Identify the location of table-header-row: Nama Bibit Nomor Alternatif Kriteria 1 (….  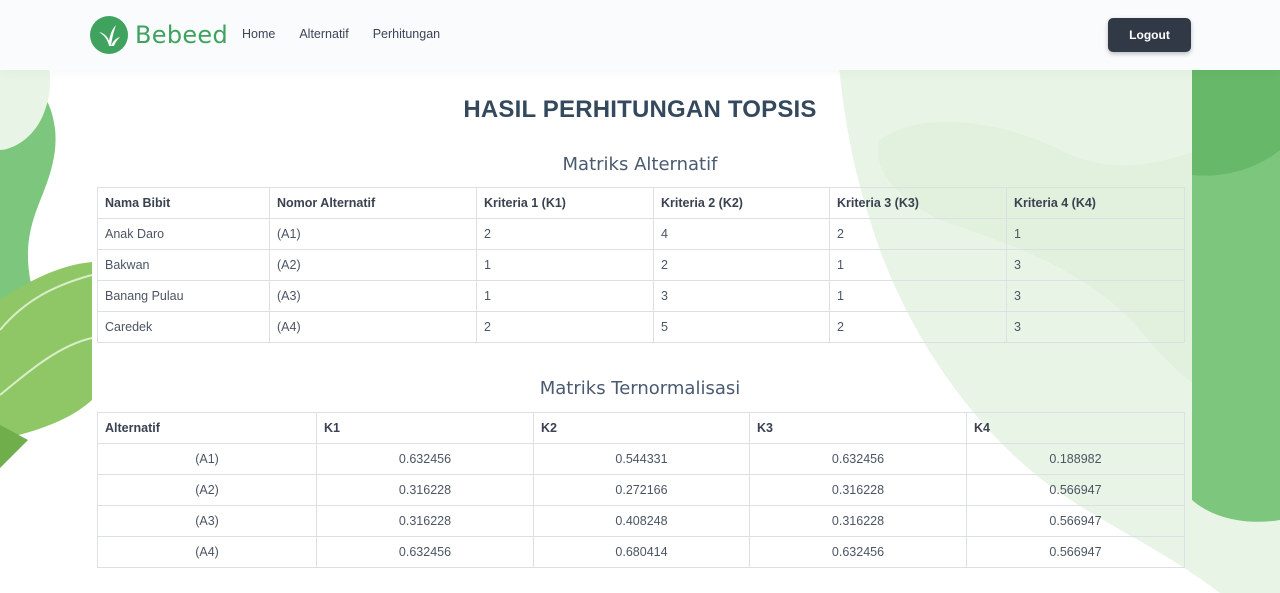
(641, 203).